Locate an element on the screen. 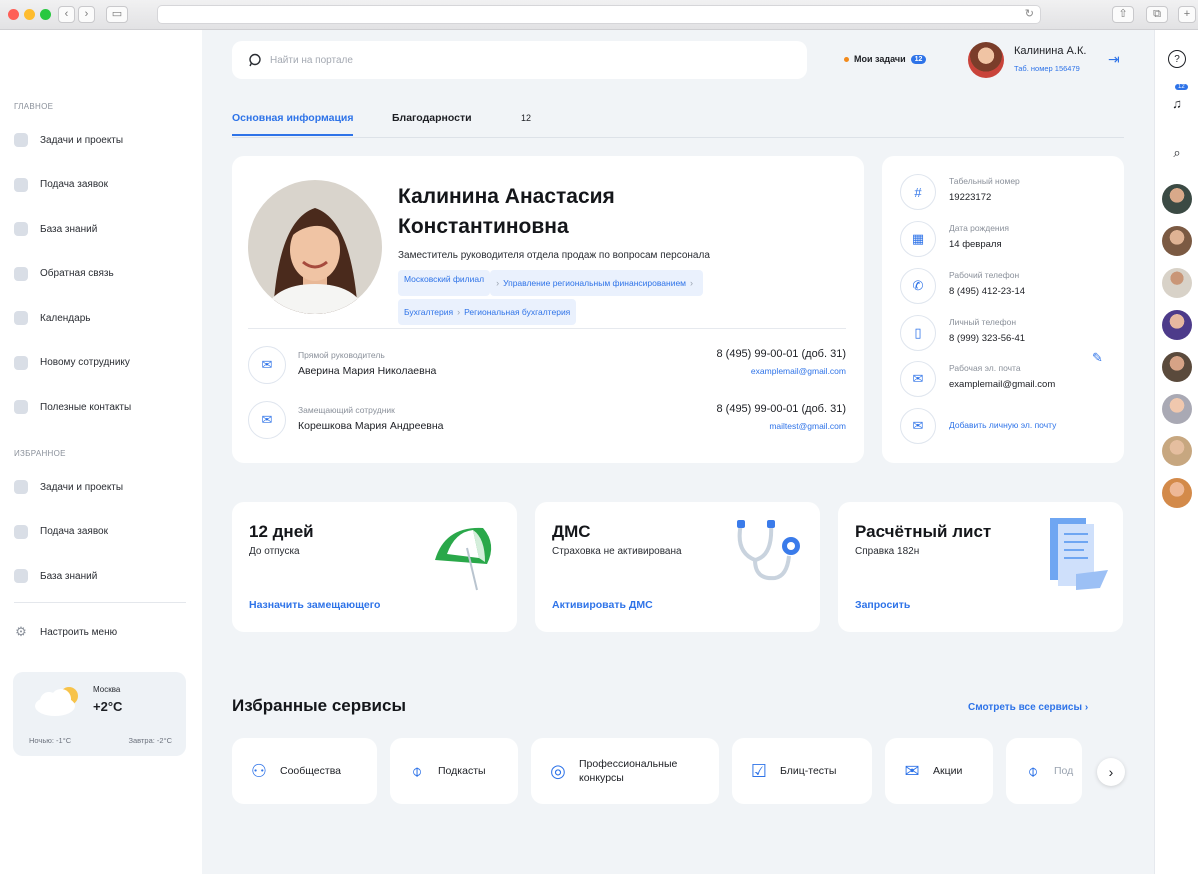 The image size is (1198, 874). user-menu: Калинина А.К. Таб. номер 156479 ⇥ is located at coordinates (1048, 61).